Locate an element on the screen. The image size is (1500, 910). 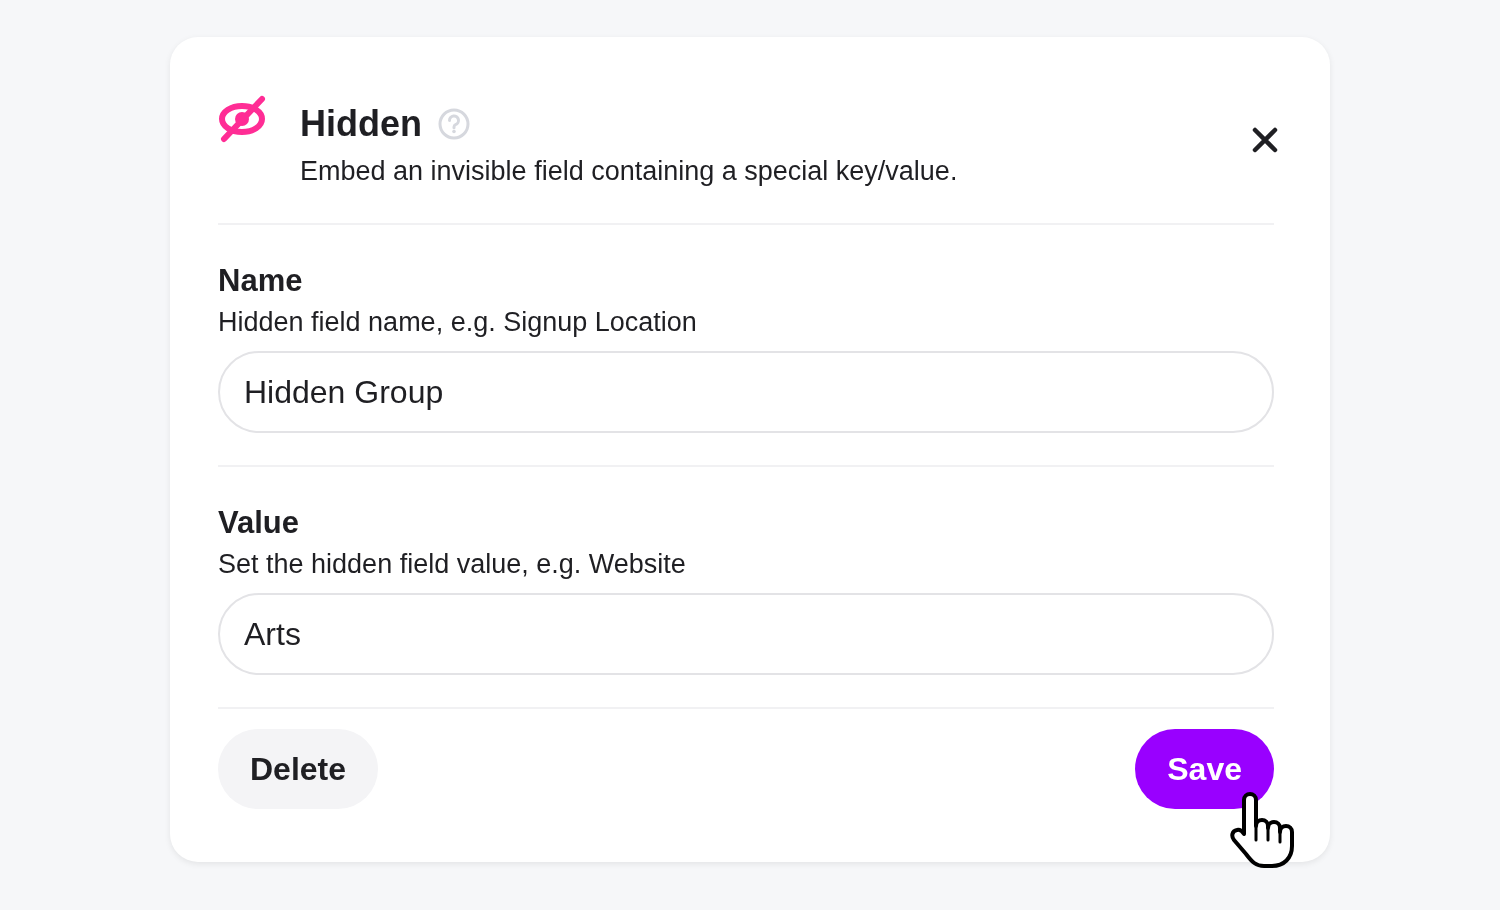
input-field: Hidden Group is located at coordinates (746, 392).